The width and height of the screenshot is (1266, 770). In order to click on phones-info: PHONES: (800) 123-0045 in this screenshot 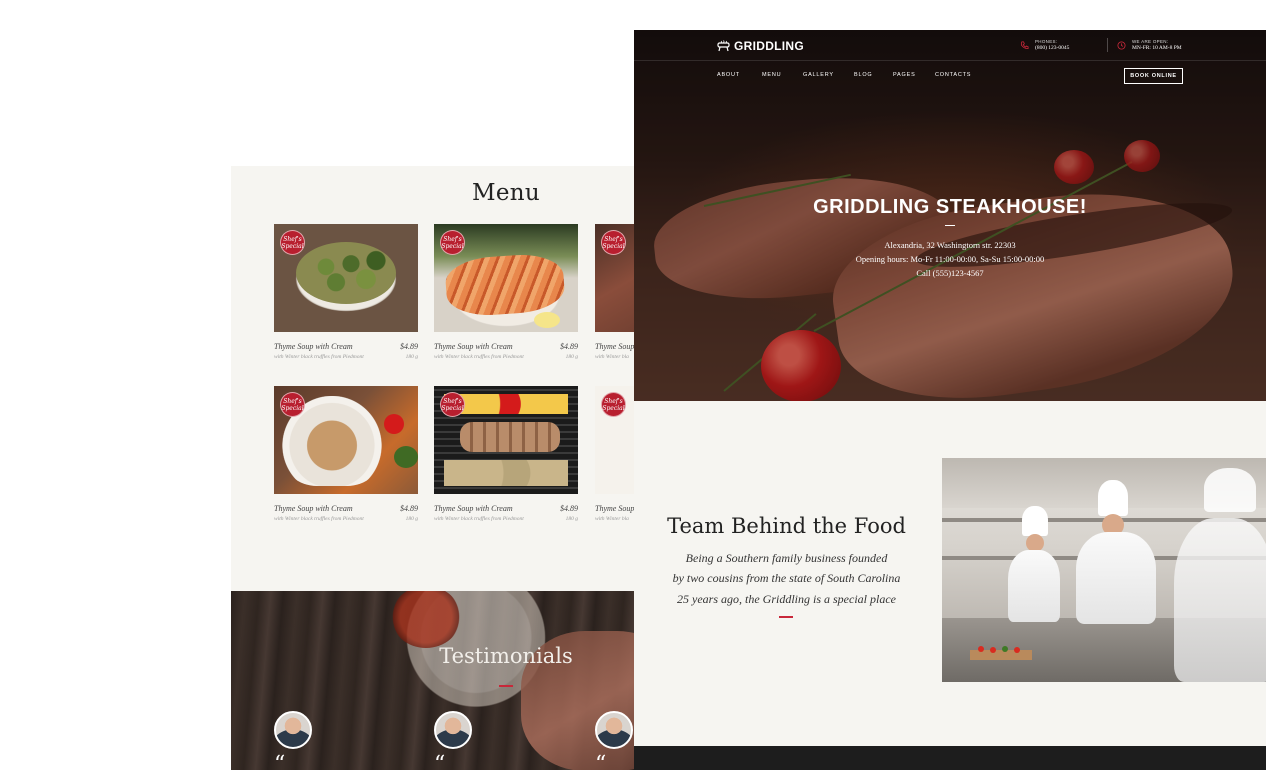, I will do `click(1044, 45)`.